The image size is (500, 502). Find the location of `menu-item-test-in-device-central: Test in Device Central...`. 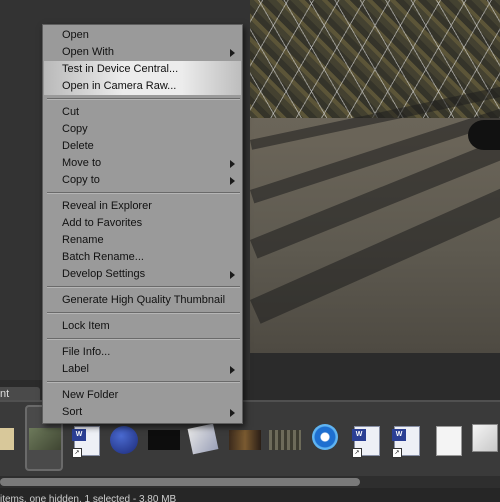

menu-item-test-in-device-central: Test in Device Central... is located at coordinates (142, 69).